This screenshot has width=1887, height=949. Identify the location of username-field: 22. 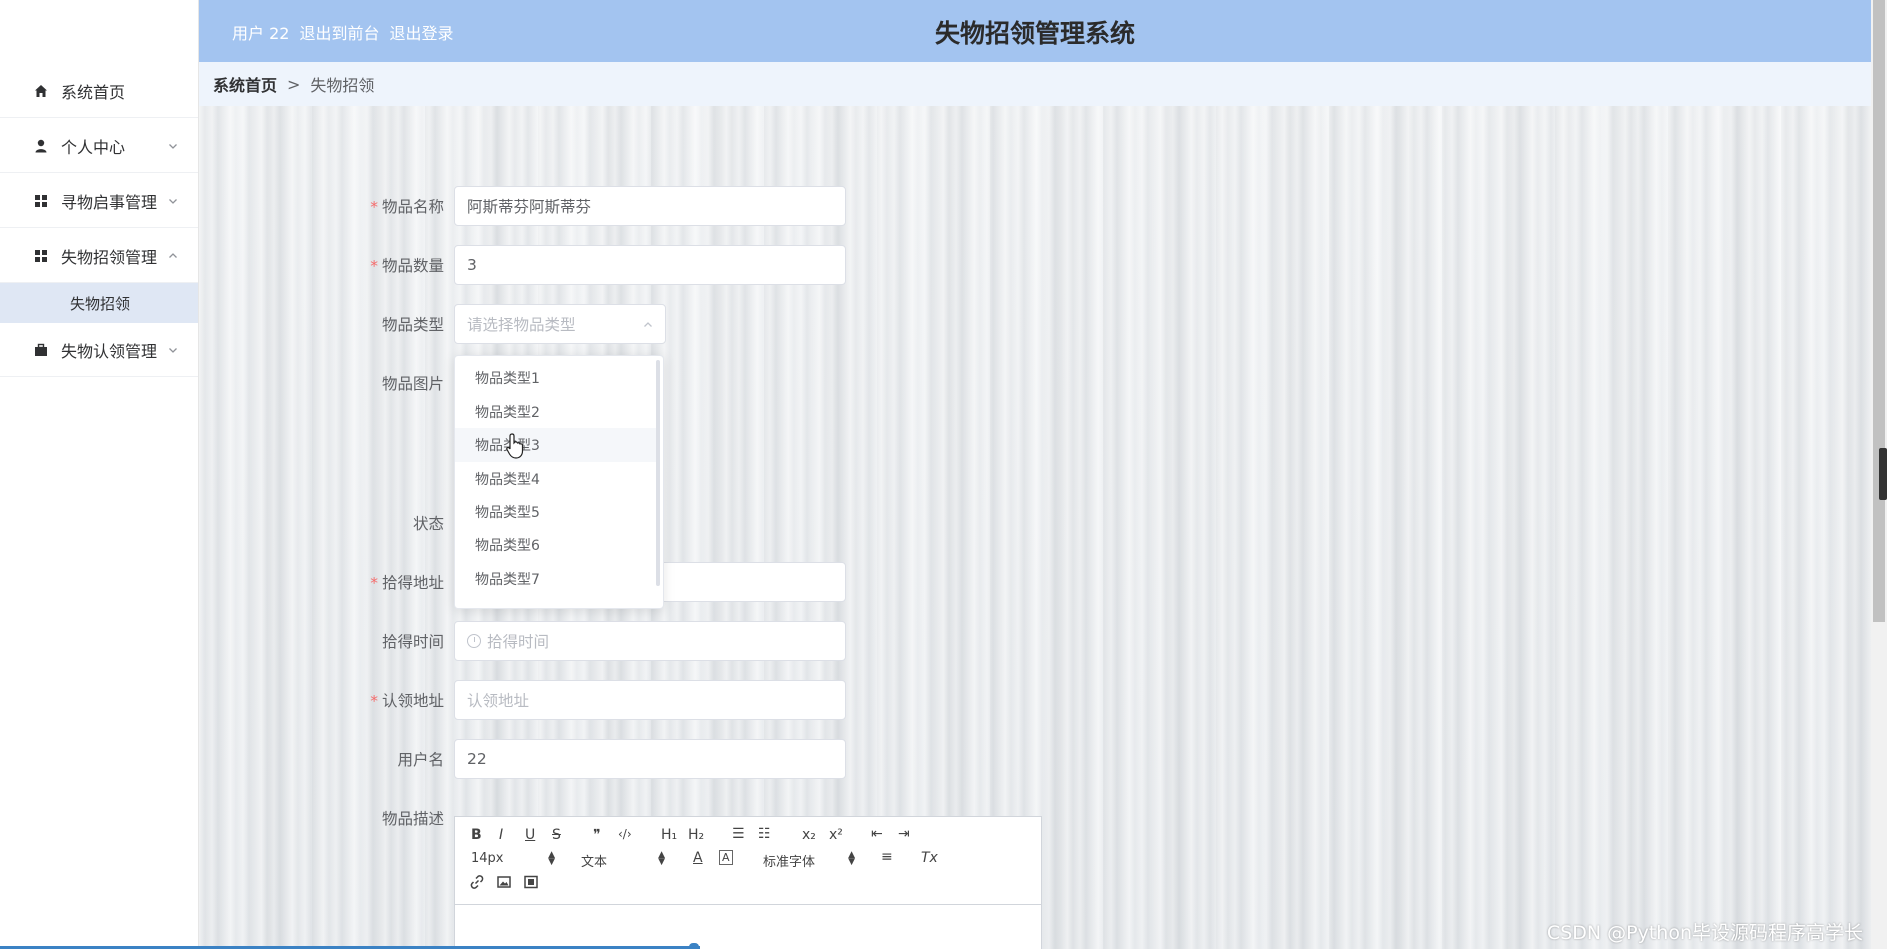
(650, 759).